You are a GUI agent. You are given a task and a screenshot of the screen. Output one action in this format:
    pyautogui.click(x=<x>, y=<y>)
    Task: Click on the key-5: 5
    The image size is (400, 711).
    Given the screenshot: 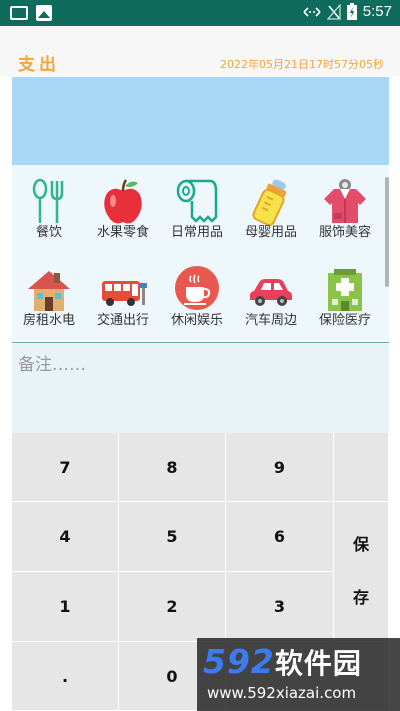 What is the action you would take?
    pyautogui.click(x=172, y=537)
    